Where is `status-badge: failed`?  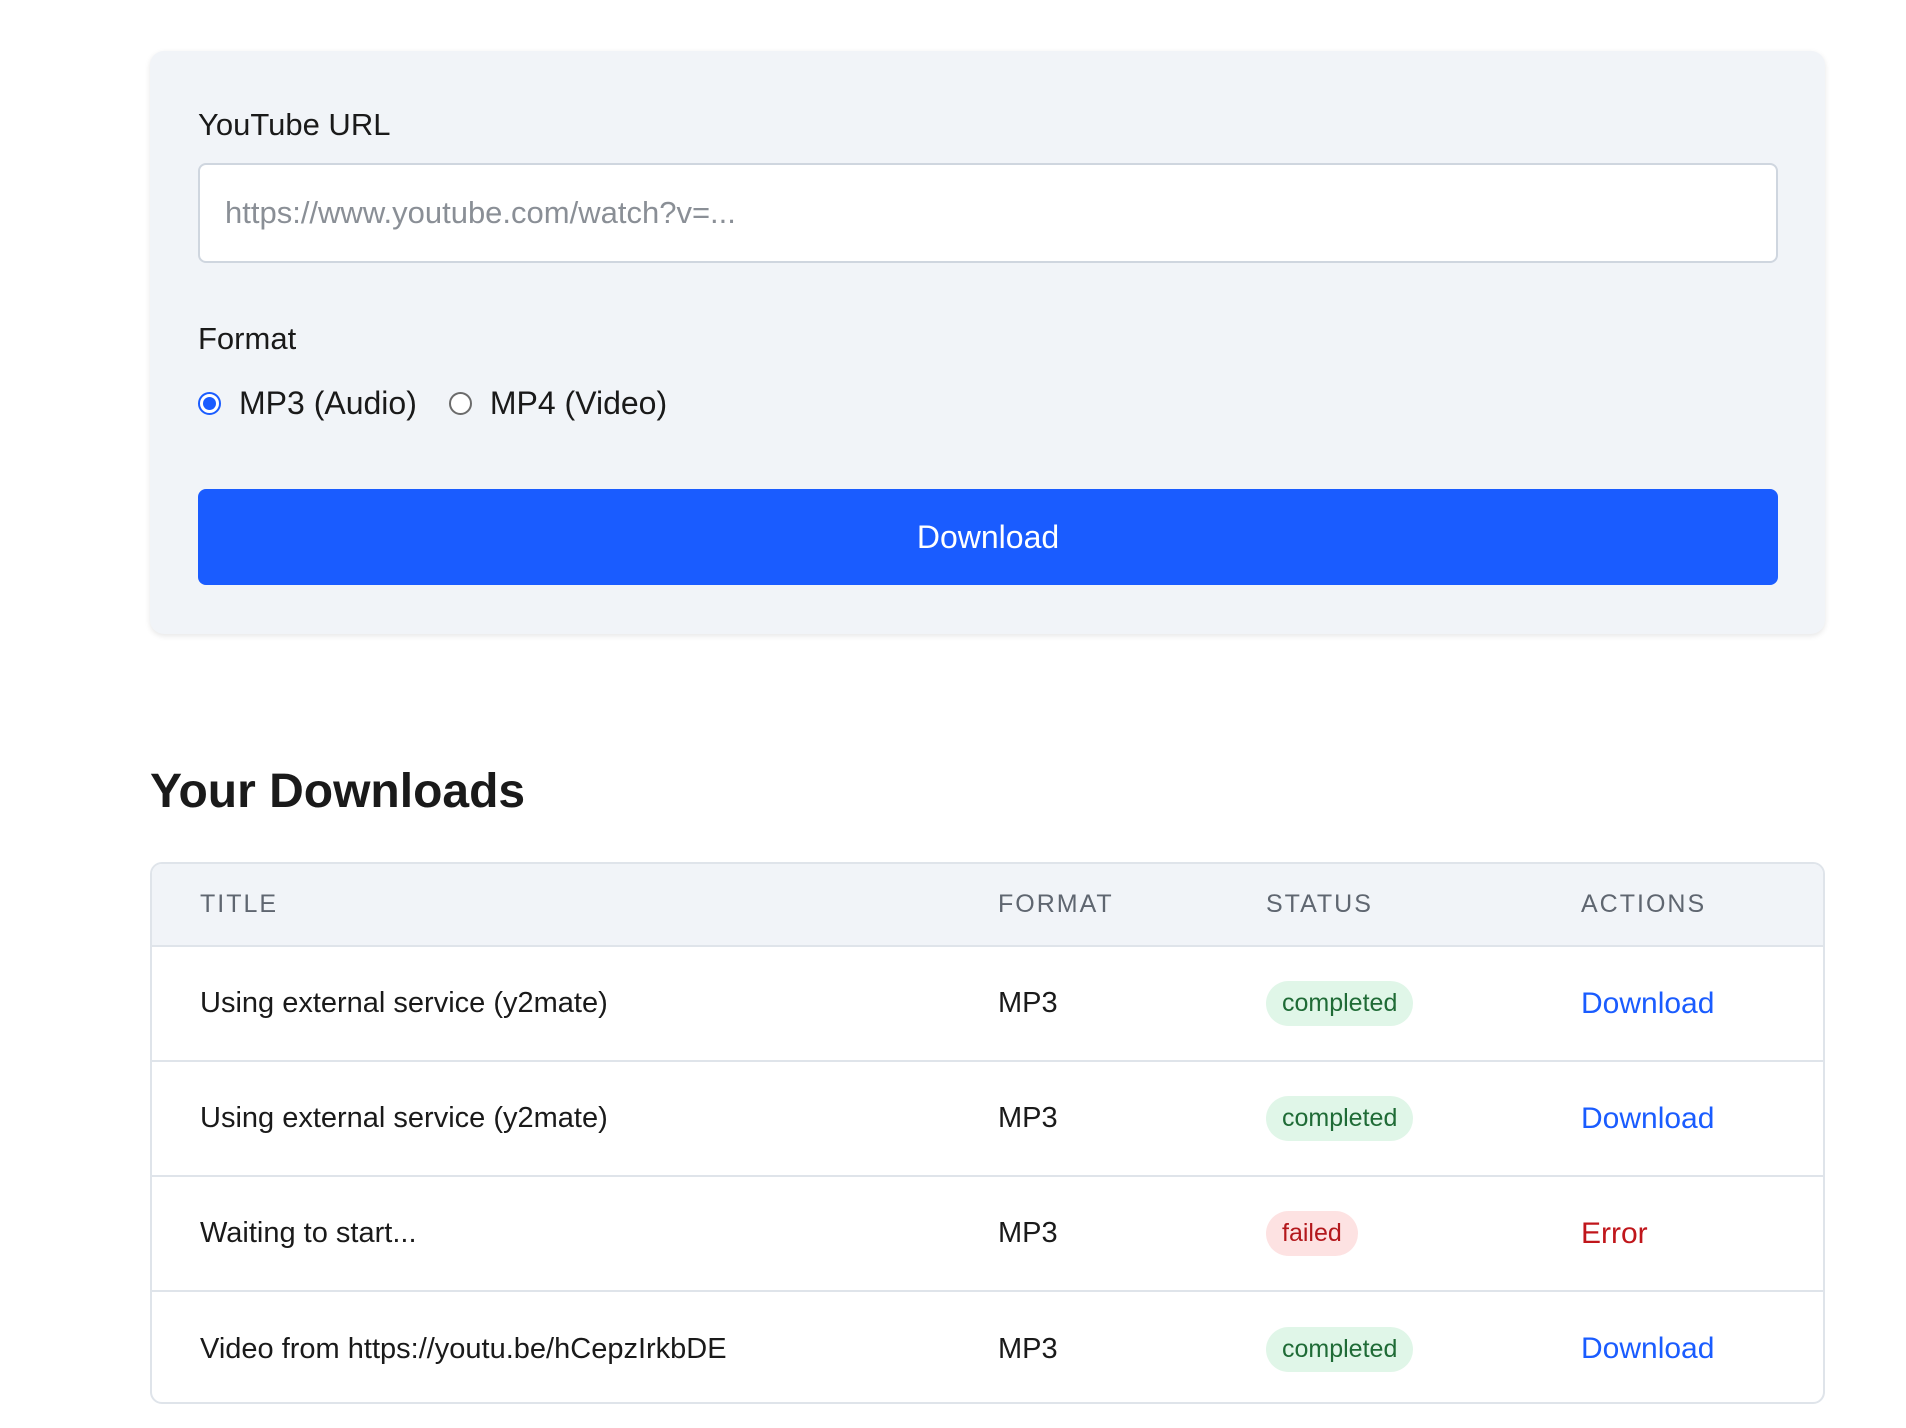 status-badge: failed is located at coordinates (1312, 1233).